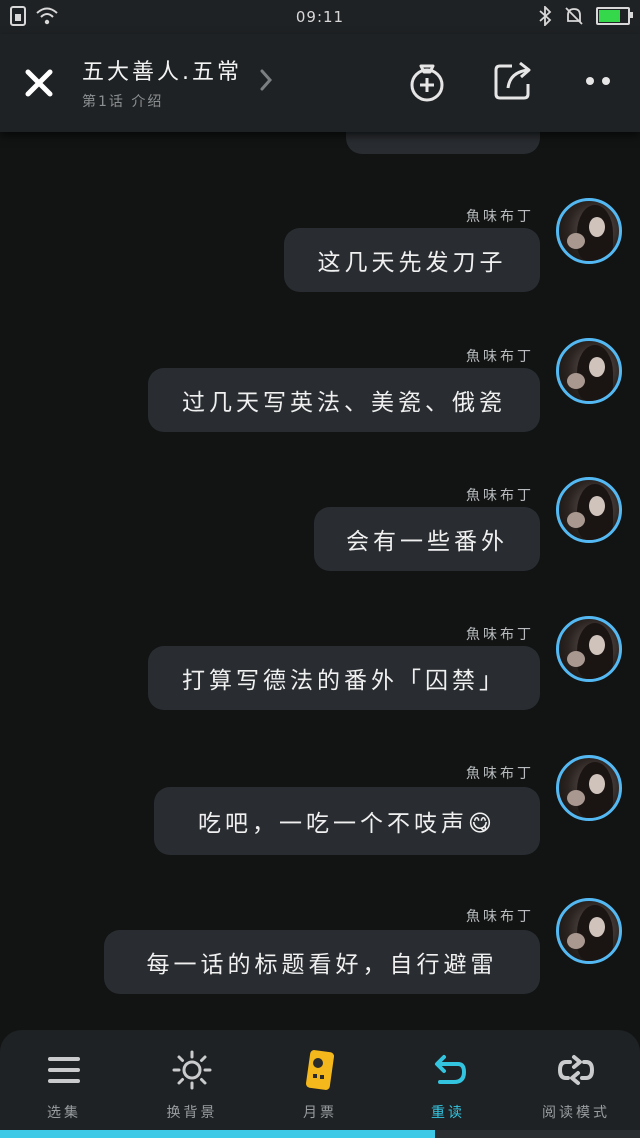 The height and width of the screenshot is (1138, 640). What do you see at coordinates (574, 16) in the screenshot?
I see `bell-muted-icon` at bounding box center [574, 16].